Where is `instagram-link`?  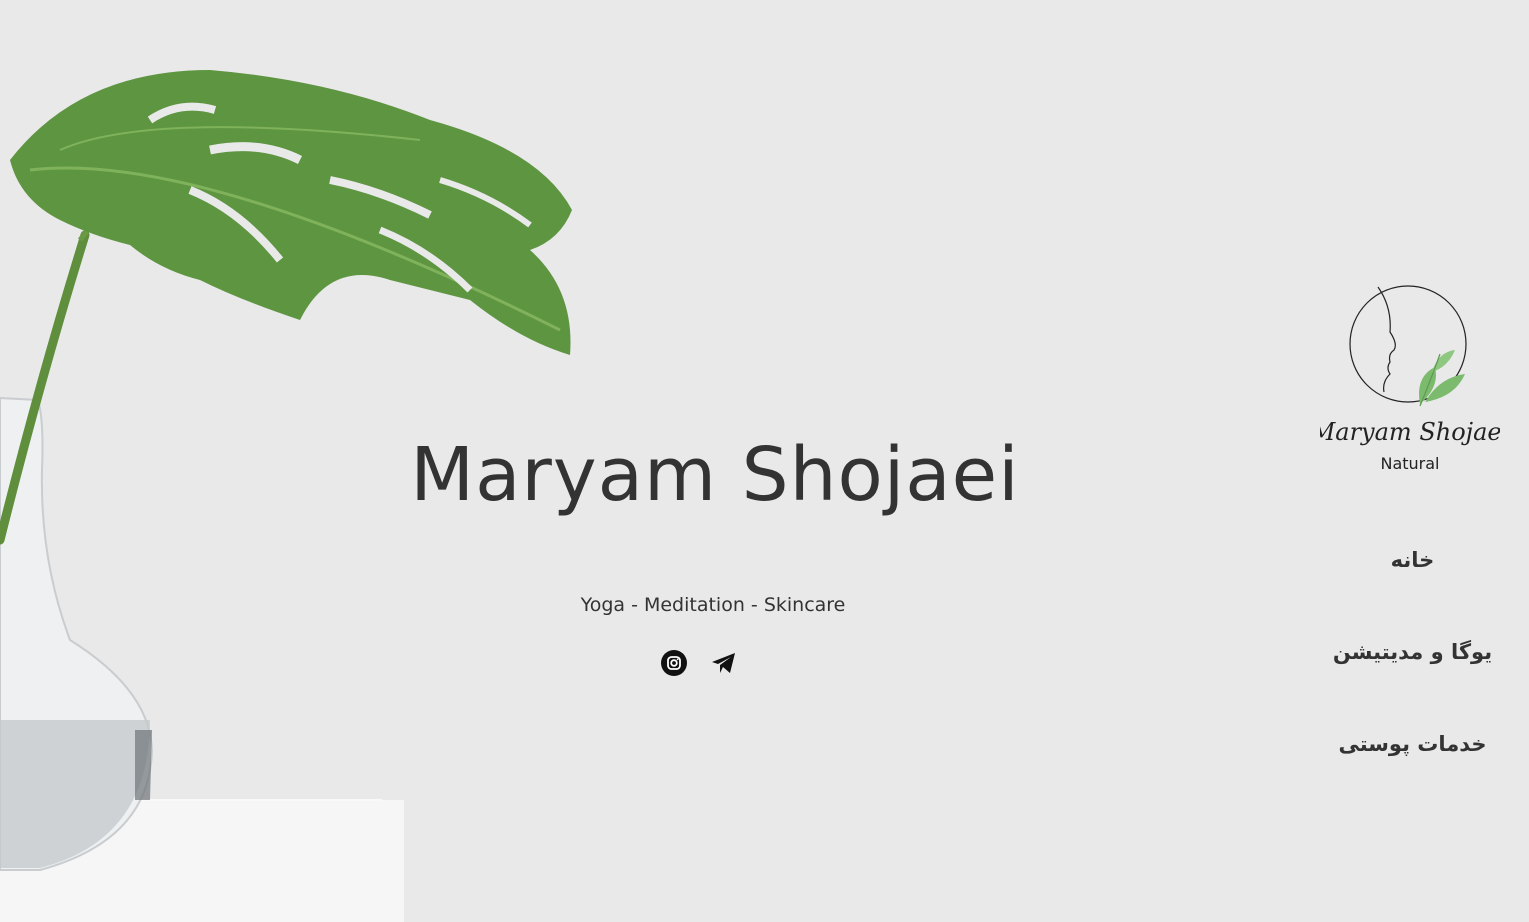
instagram-link is located at coordinates (674, 663).